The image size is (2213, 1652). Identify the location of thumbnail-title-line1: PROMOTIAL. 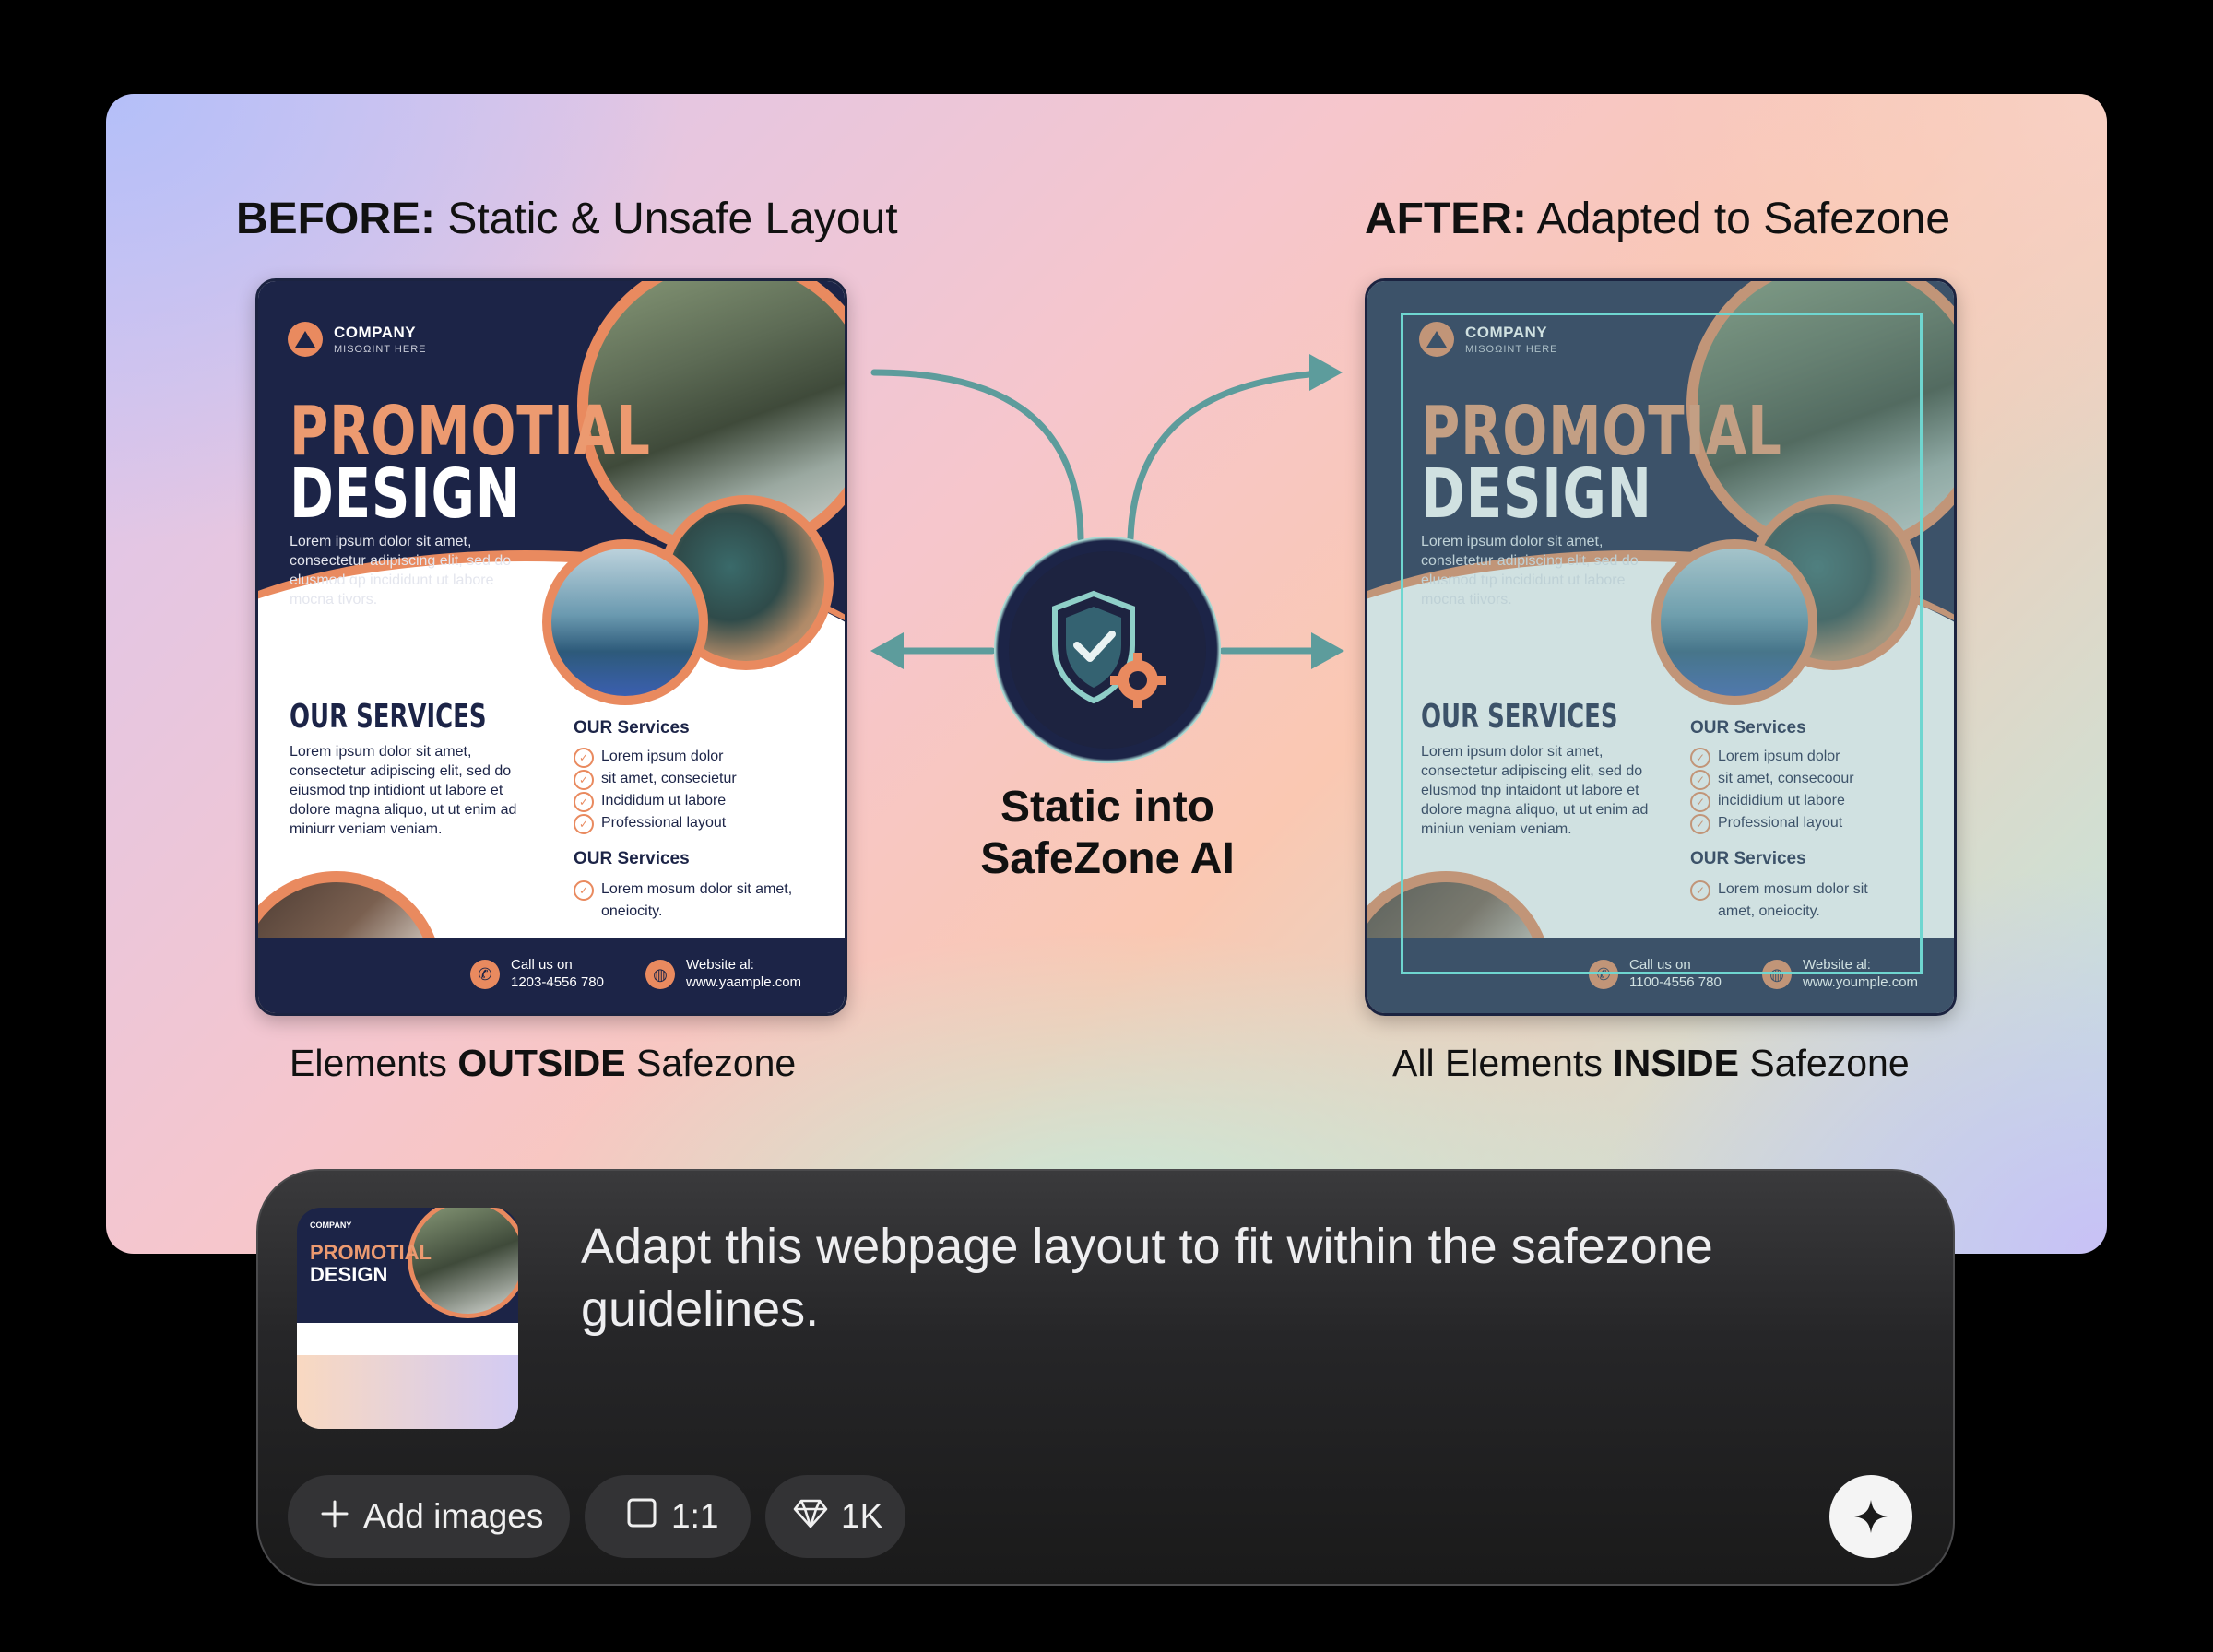
(371, 1252).